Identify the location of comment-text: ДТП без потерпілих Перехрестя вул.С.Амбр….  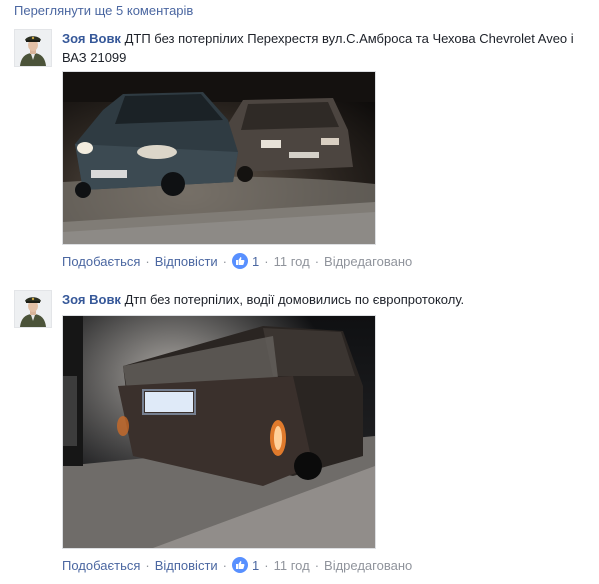
(318, 48).